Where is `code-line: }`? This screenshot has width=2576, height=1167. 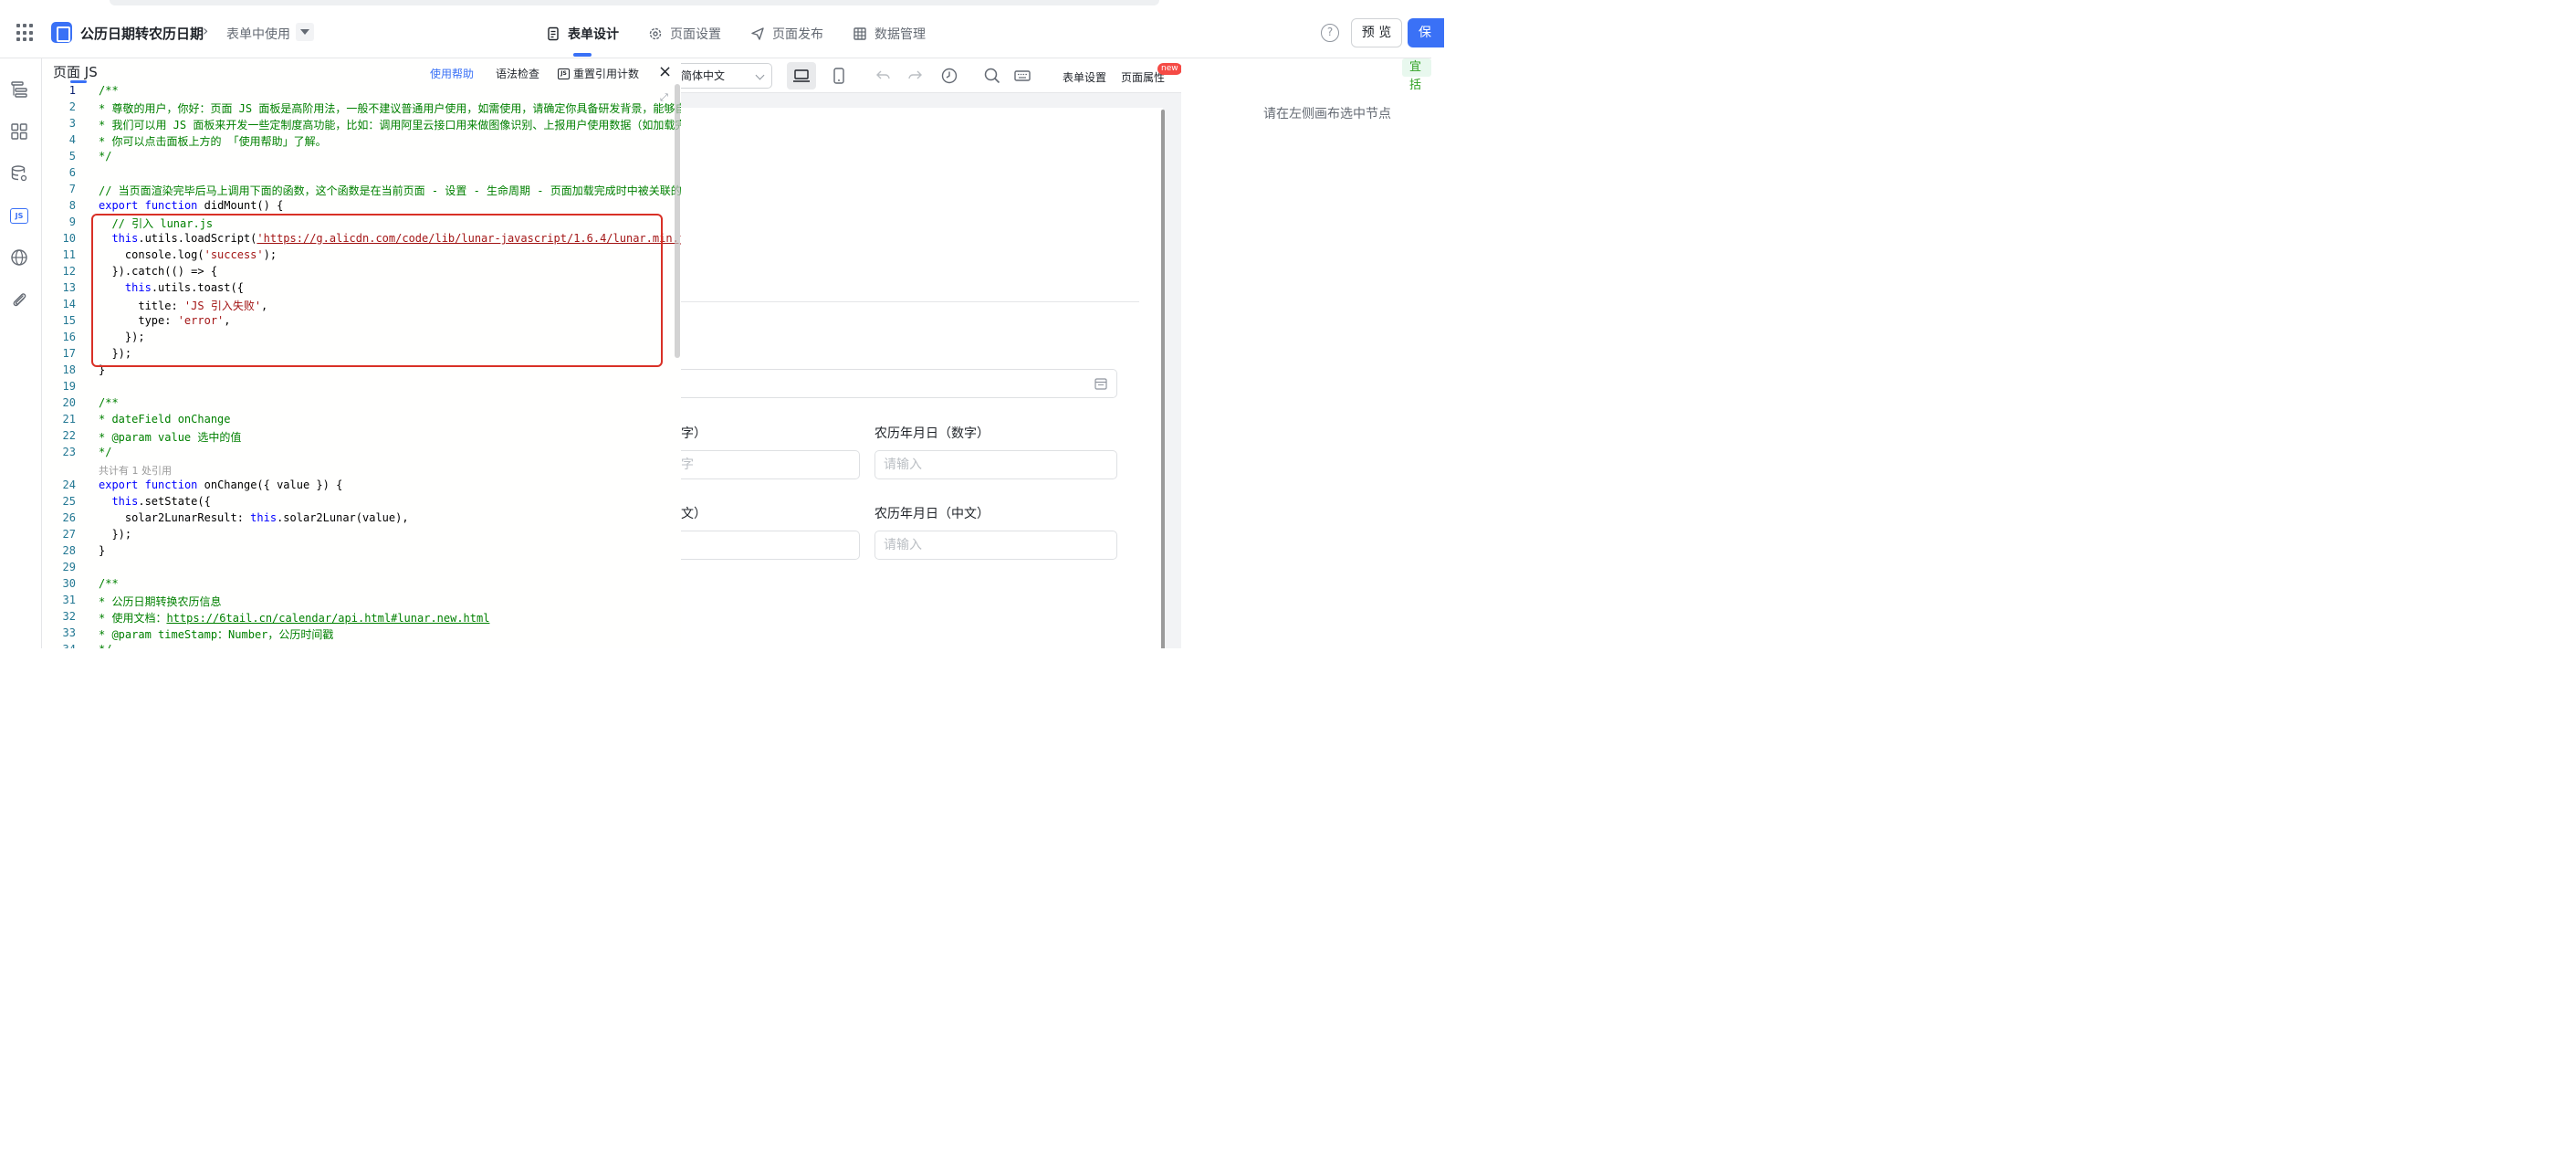 code-line: } is located at coordinates (102, 550).